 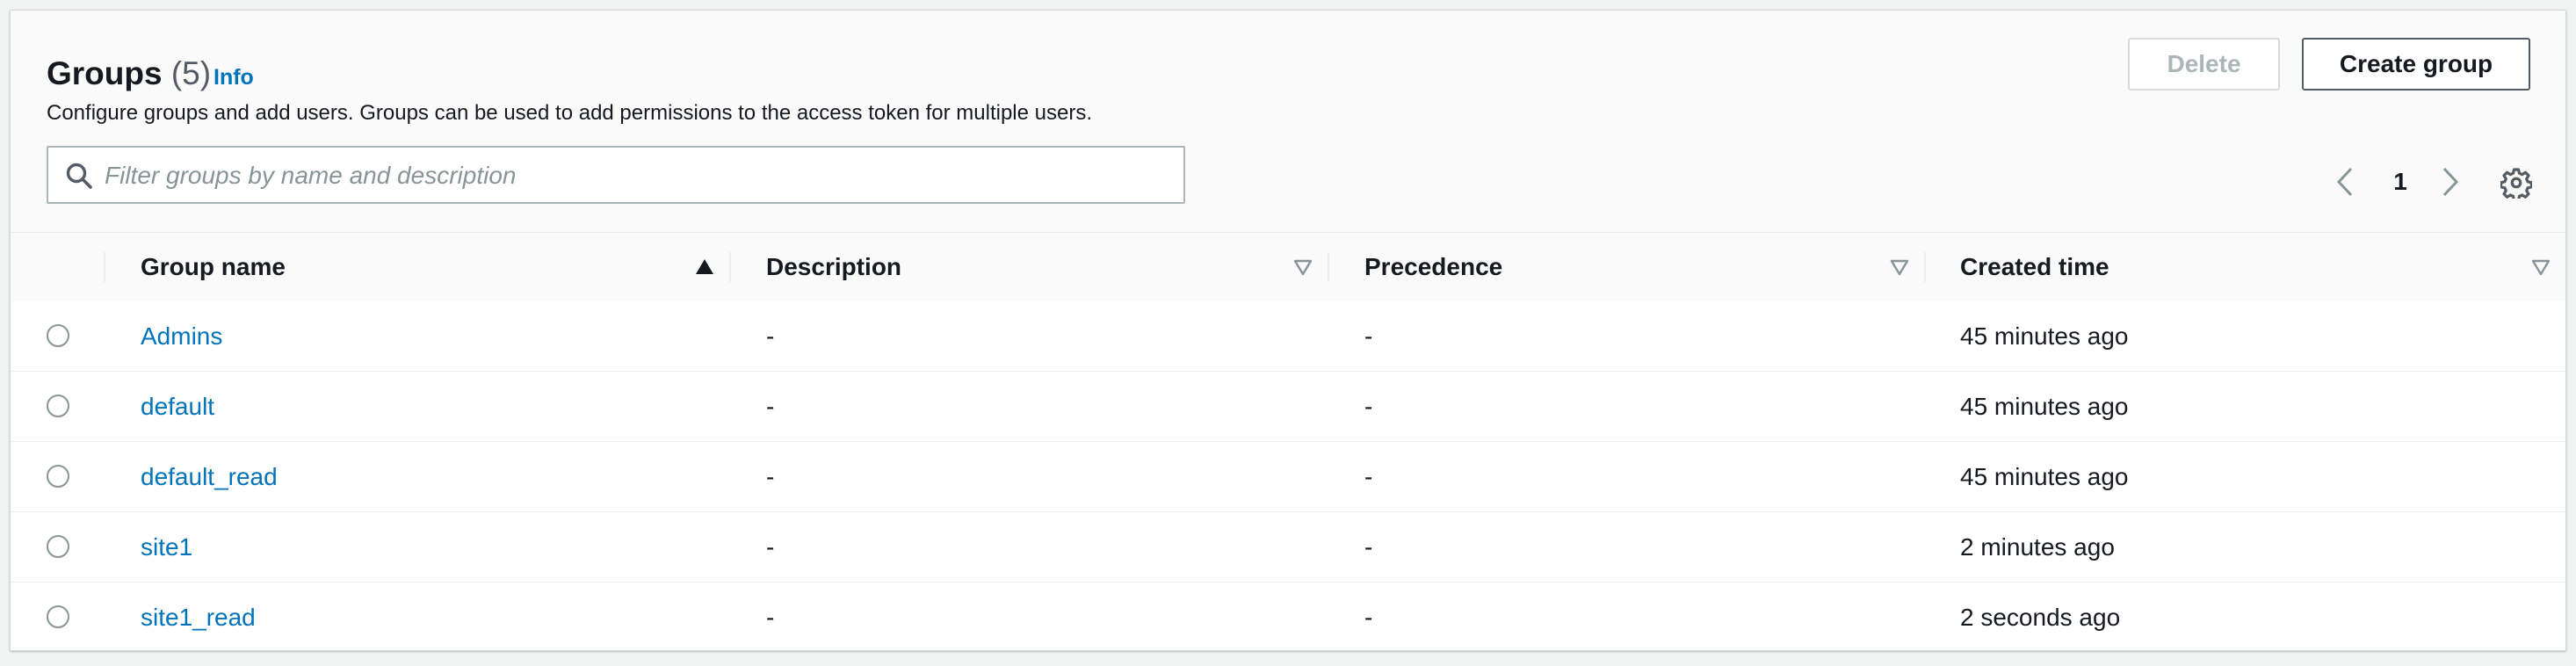 I want to click on column-header-created-time: Created time, so click(x=2034, y=267).